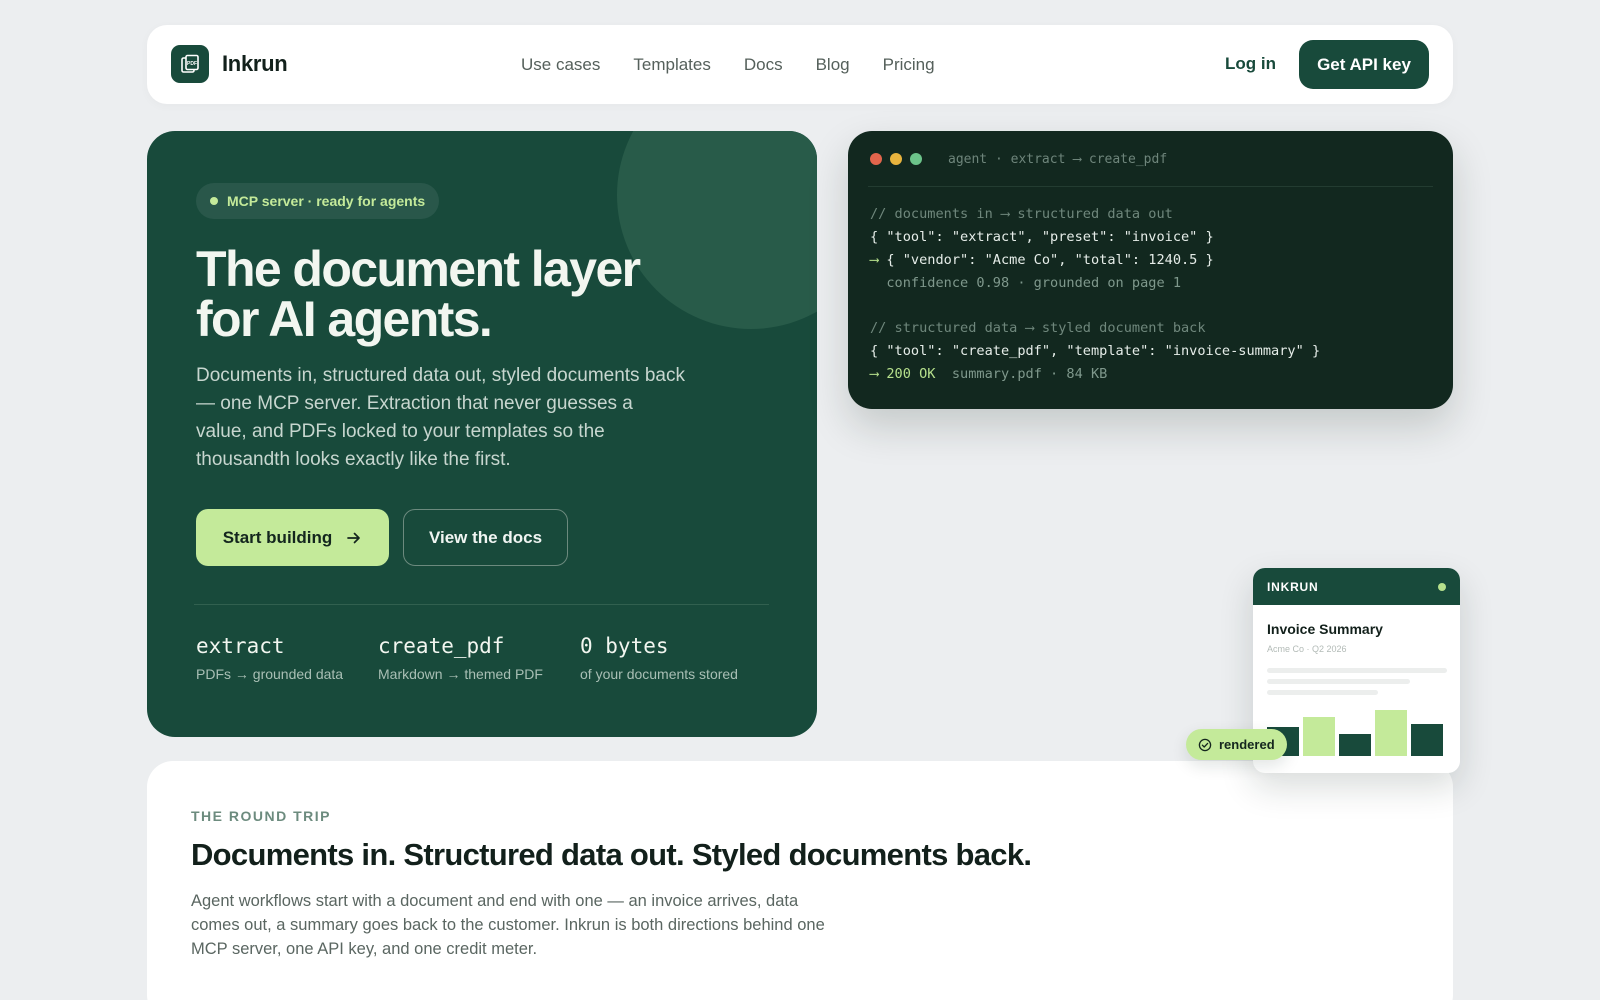 The width and height of the screenshot is (1600, 1000). Describe the element at coordinates (1250, 64) in the screenshot. I see `login-link: Log in` at that location.